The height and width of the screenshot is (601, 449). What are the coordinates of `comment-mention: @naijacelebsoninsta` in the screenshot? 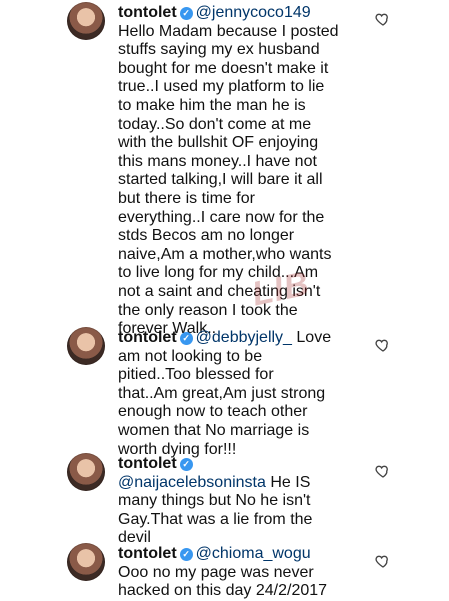 It's located at (192, 482).